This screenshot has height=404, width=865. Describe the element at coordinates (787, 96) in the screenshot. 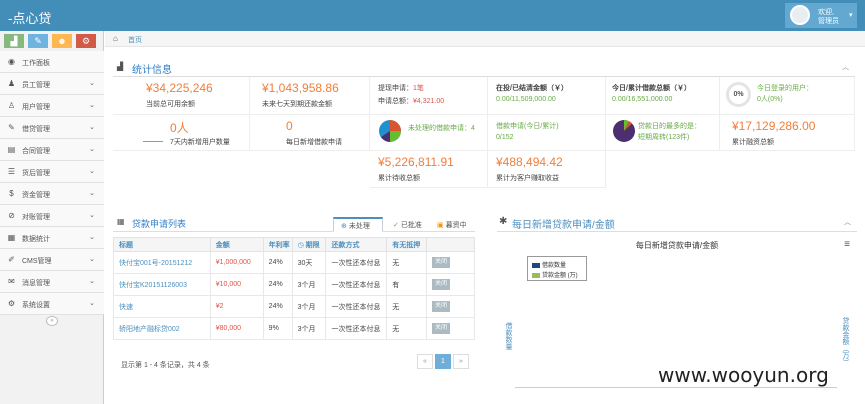

I see `login-users-cell: 0% 今日登录的用户： 0人(0%)` at that location.